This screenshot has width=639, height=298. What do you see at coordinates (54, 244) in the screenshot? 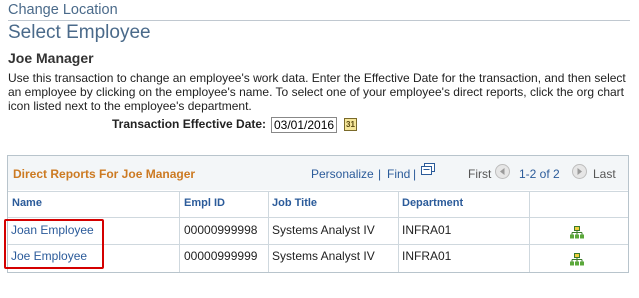
I see `highlight-box` at bounding box center [54, 244].